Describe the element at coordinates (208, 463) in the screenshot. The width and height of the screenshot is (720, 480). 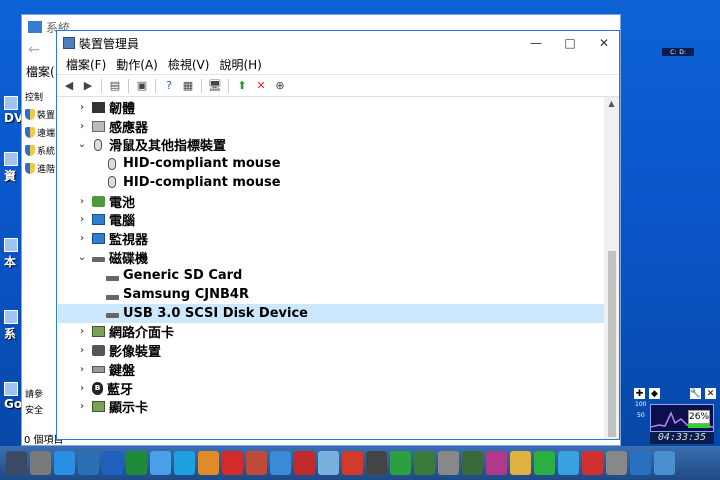
I see `firefox-icon` at that location.